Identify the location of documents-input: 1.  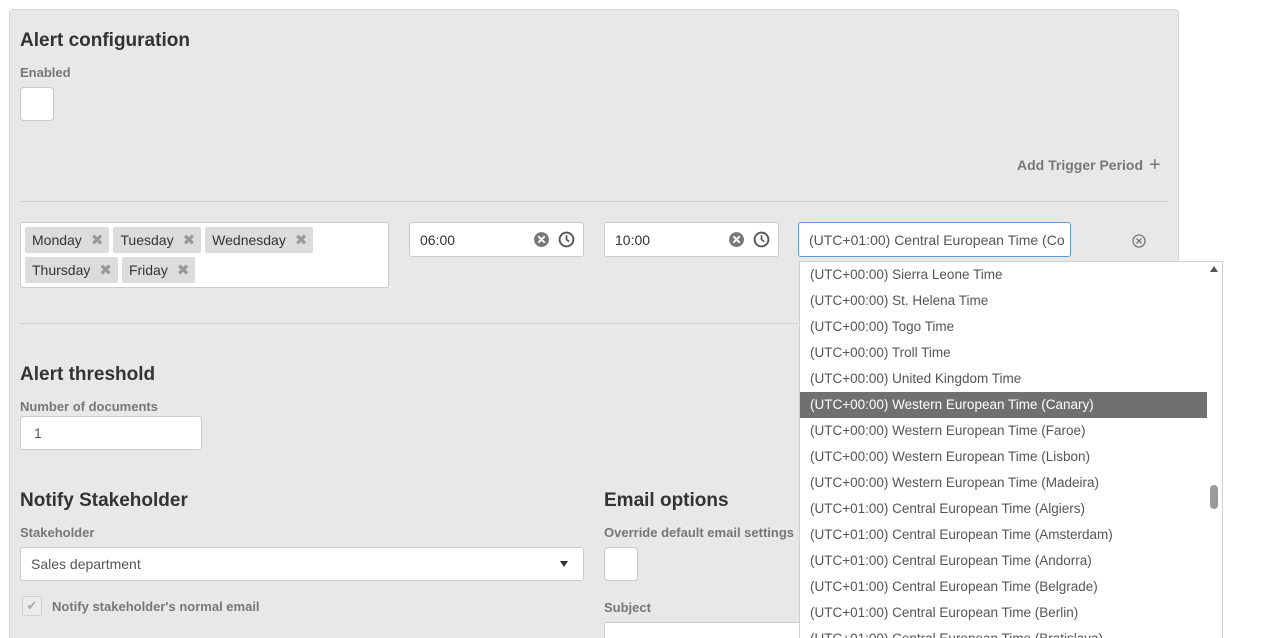
(111, 433).